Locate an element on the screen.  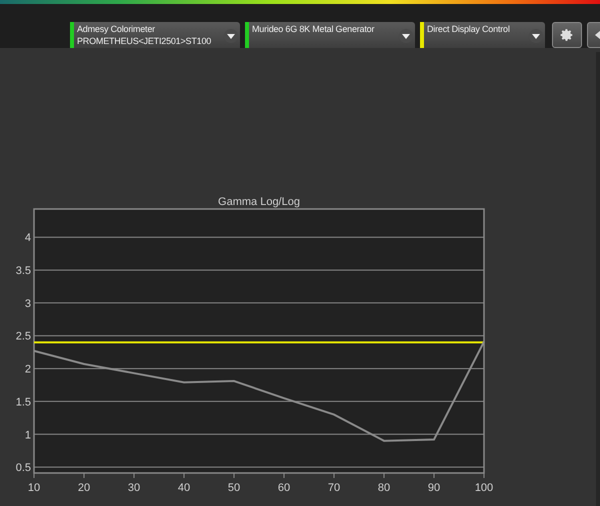
device-name: Direct Display Control is located at coordinates (468, 29).